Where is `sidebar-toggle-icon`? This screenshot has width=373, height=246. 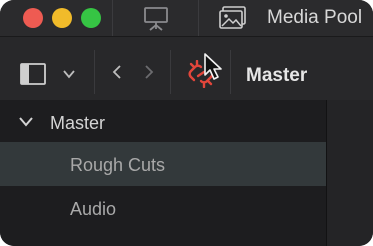
sidebar-toggle-icon is located at coordinates (33, 74).